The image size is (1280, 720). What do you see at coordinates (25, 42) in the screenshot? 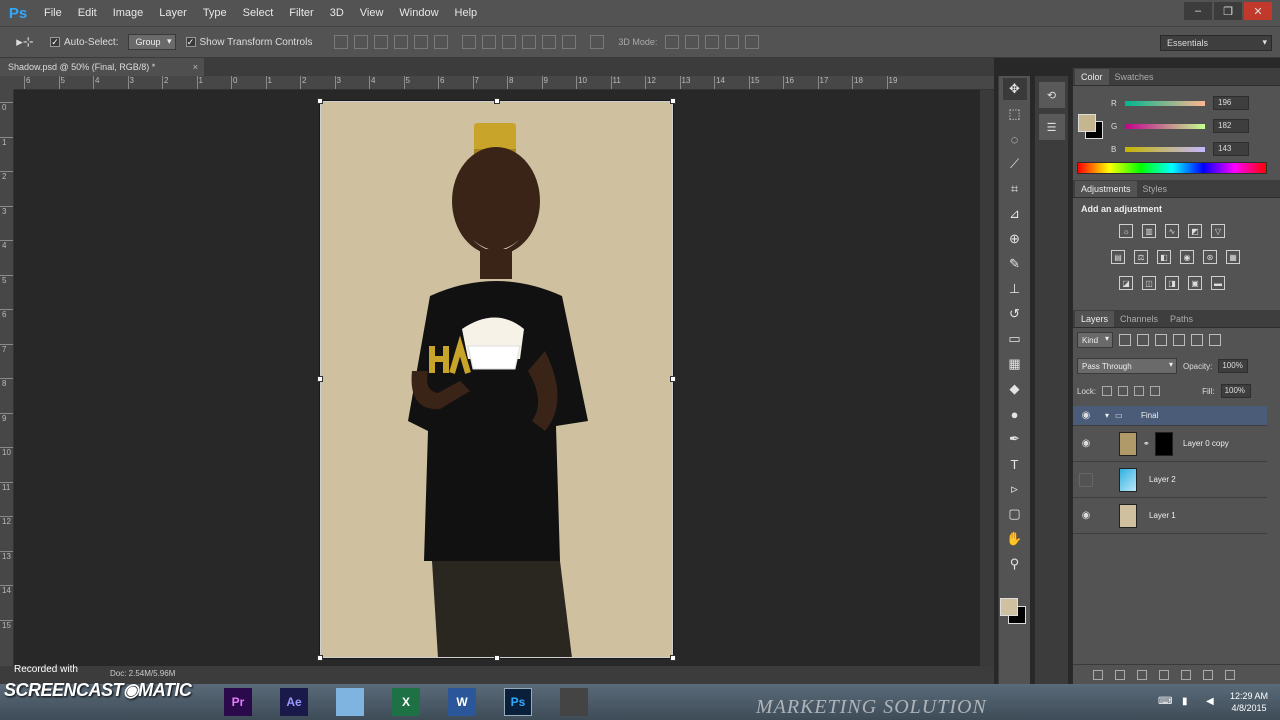
I see `move-tool-preset-icon: ▸⊹` at bounding box center [25, 42].